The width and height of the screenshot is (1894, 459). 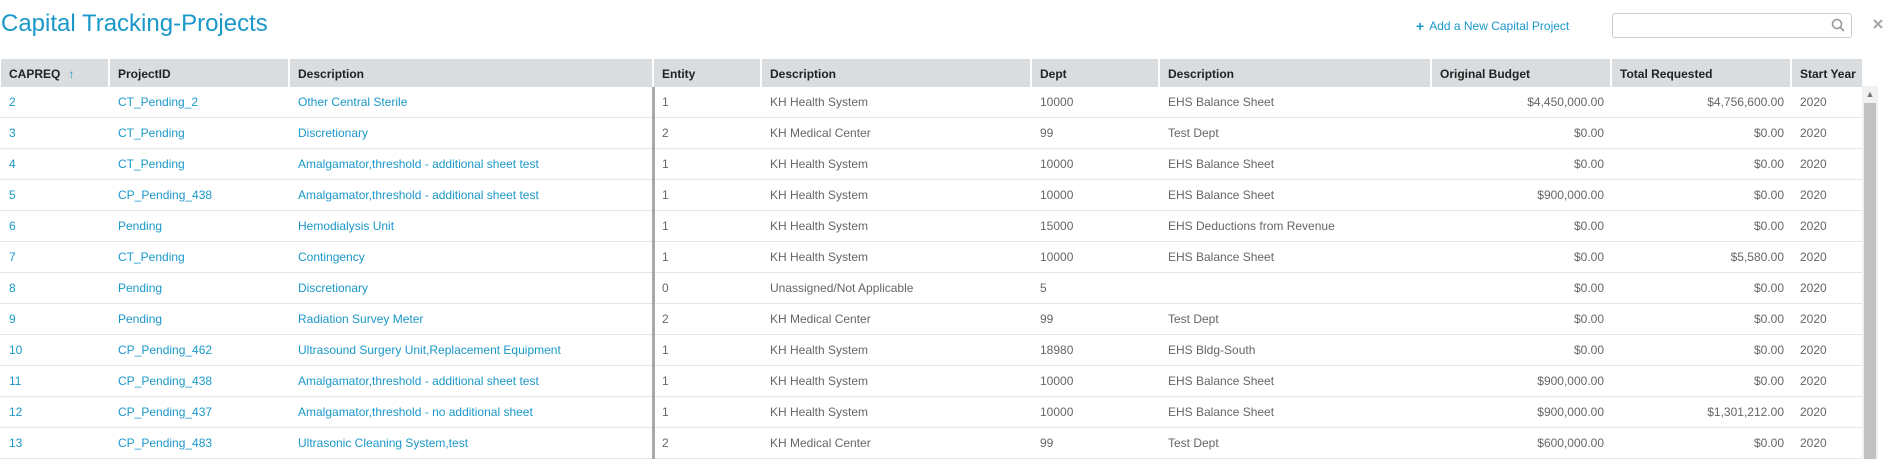 I want to click on vertical-scrollbar: ▲, so click(x=1870, y=272).